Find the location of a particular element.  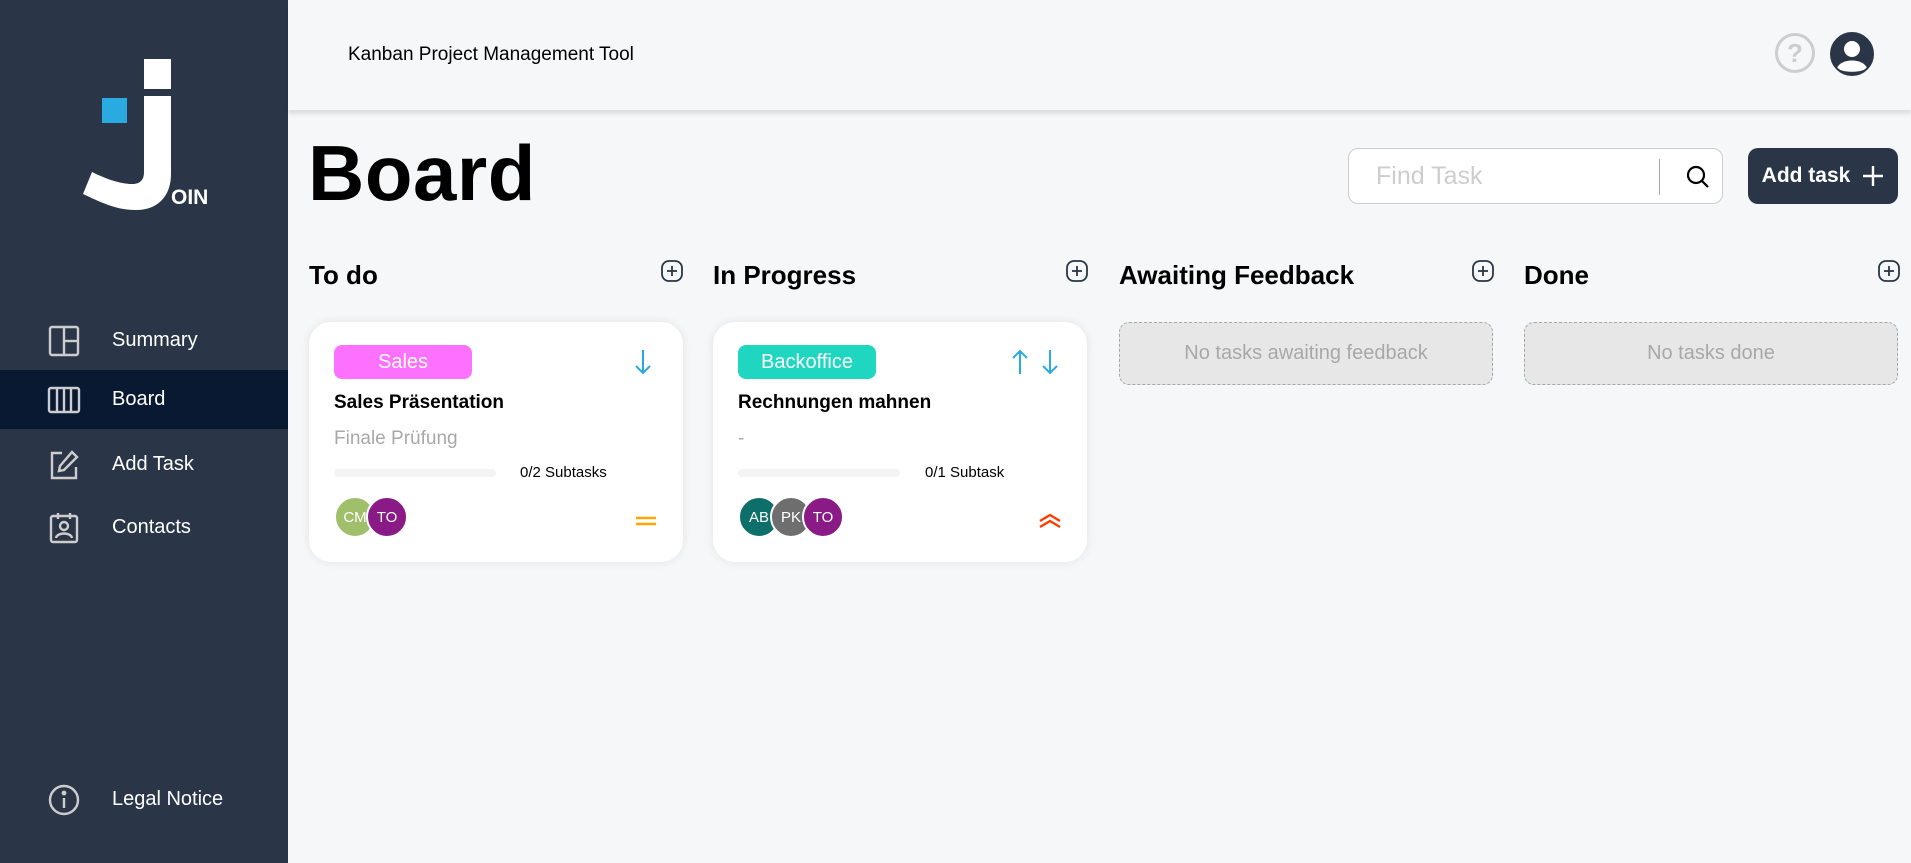

logo-text: OIN is located at coordinates (189, 197).